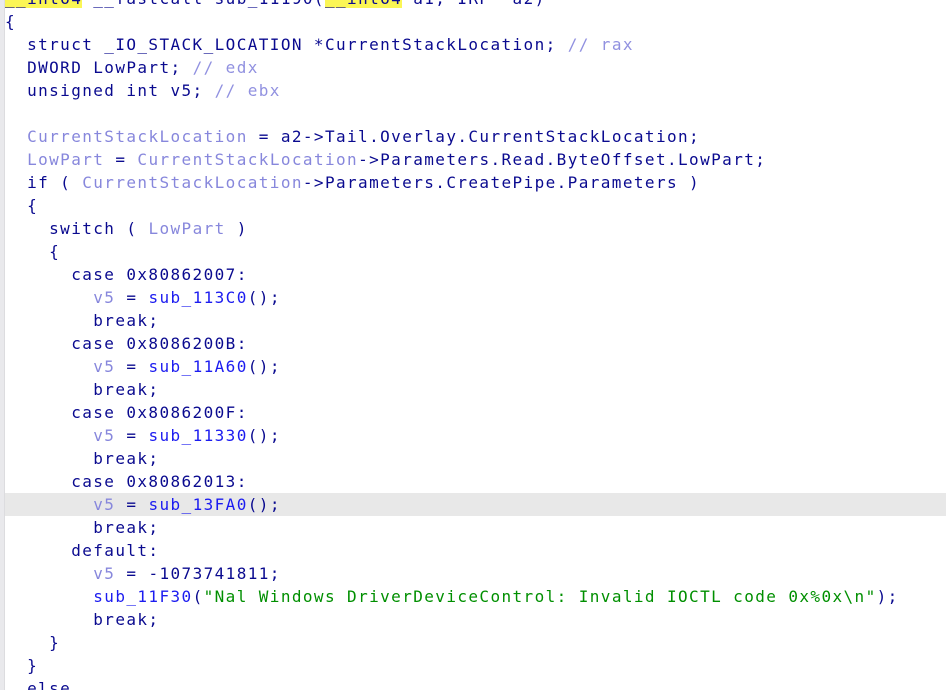 This screenshot has width=946, height=690. What do you see at coordinates (501, 182) in the screenshot?
I see `code-token: ->Parameters.CreatePipe.Parameters )` at bounding box center [501, 182].